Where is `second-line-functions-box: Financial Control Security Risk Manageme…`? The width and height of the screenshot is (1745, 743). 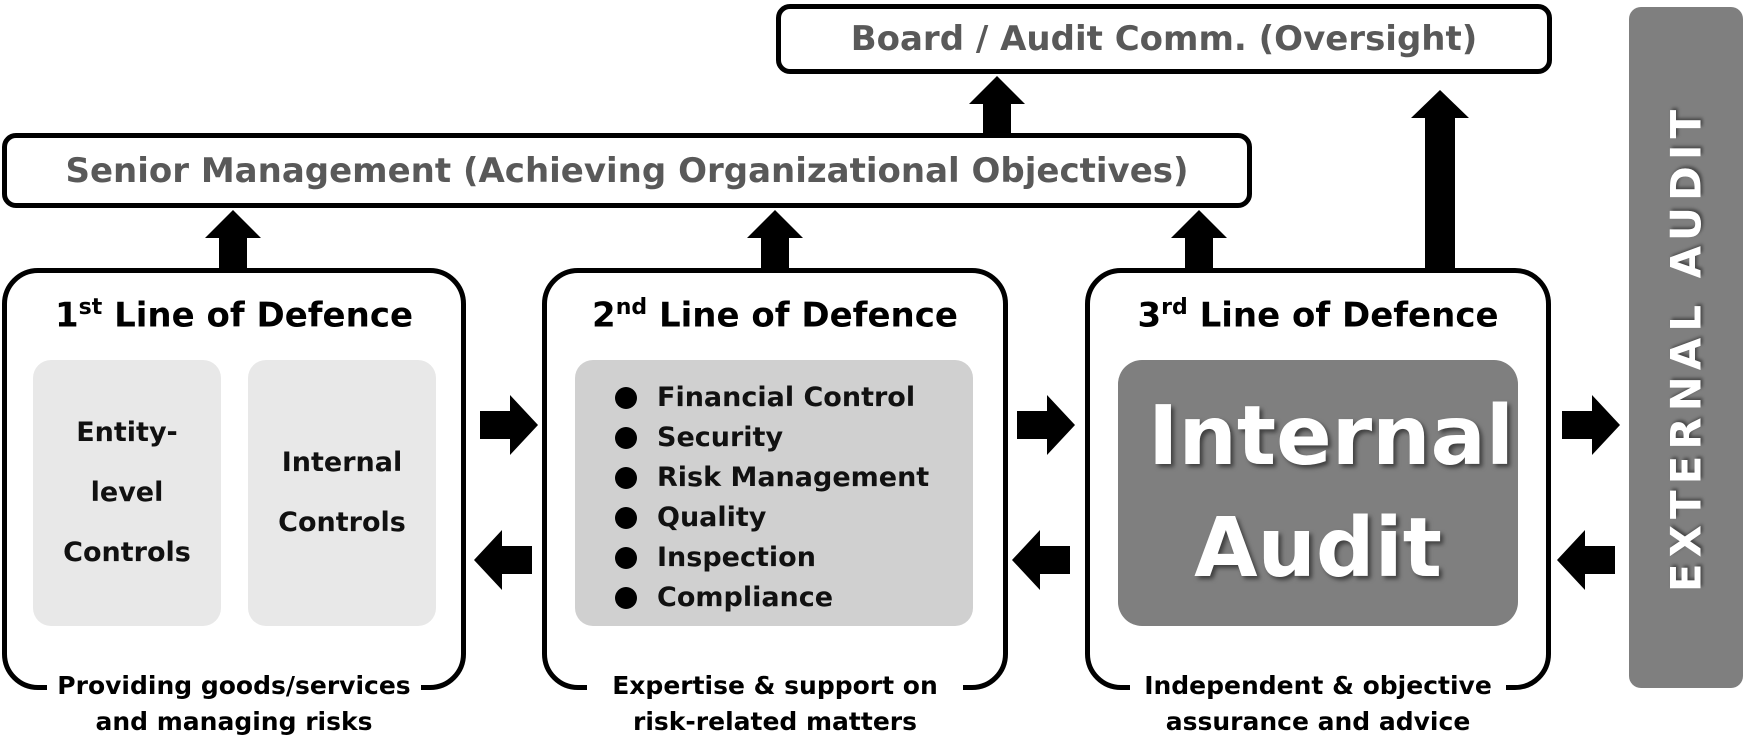
second-line-functions-box: Financial Control Security Risk Manageme… is located at coordinates (774, 493).